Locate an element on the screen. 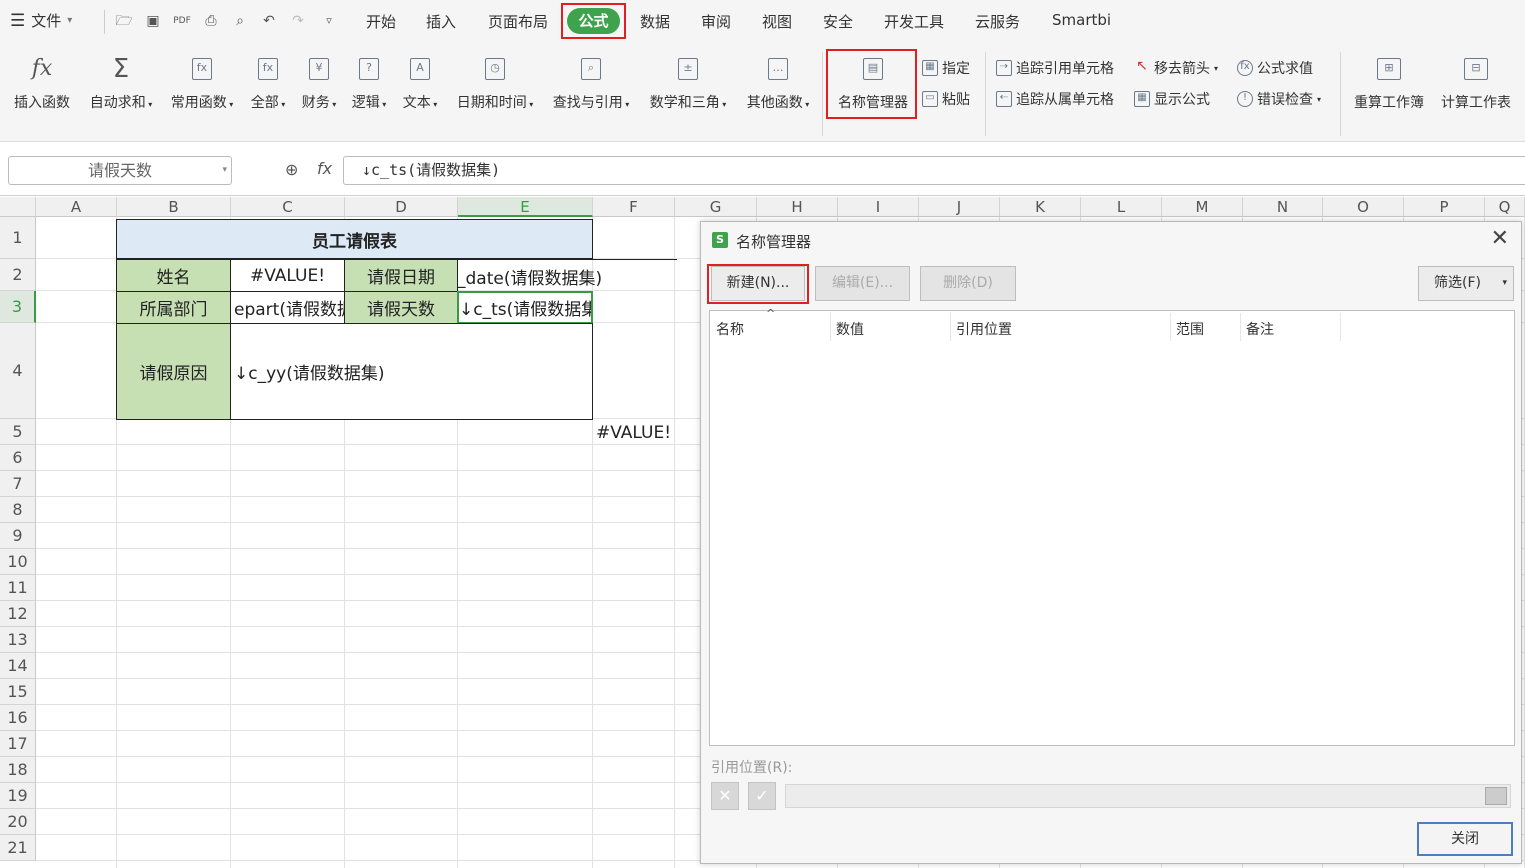  undo-icon: ↶ is located at coordinates (269, 21).